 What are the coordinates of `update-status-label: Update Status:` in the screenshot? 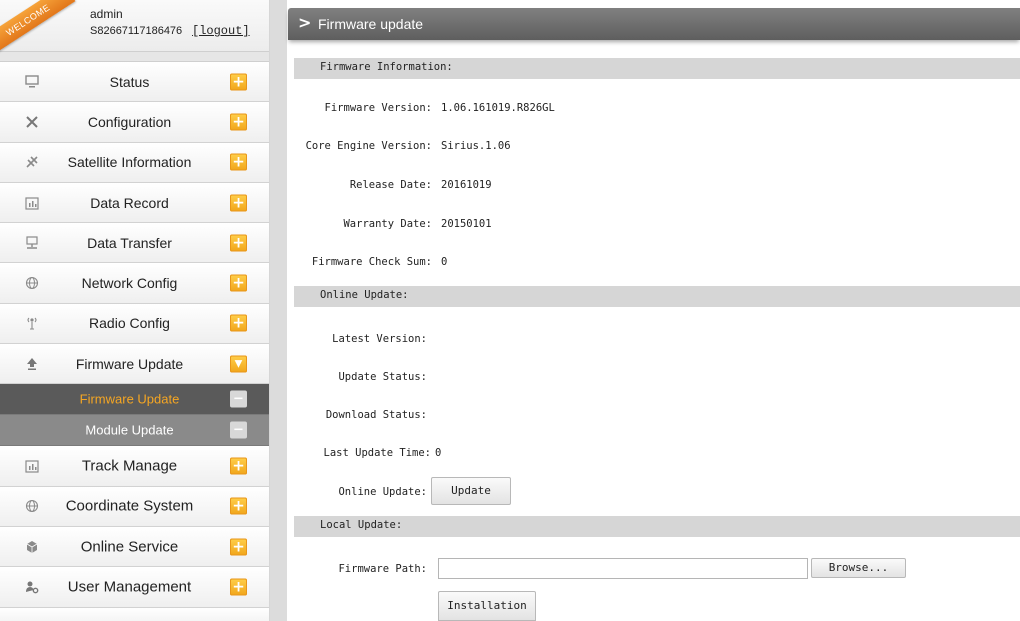 It's located at (382, 377).